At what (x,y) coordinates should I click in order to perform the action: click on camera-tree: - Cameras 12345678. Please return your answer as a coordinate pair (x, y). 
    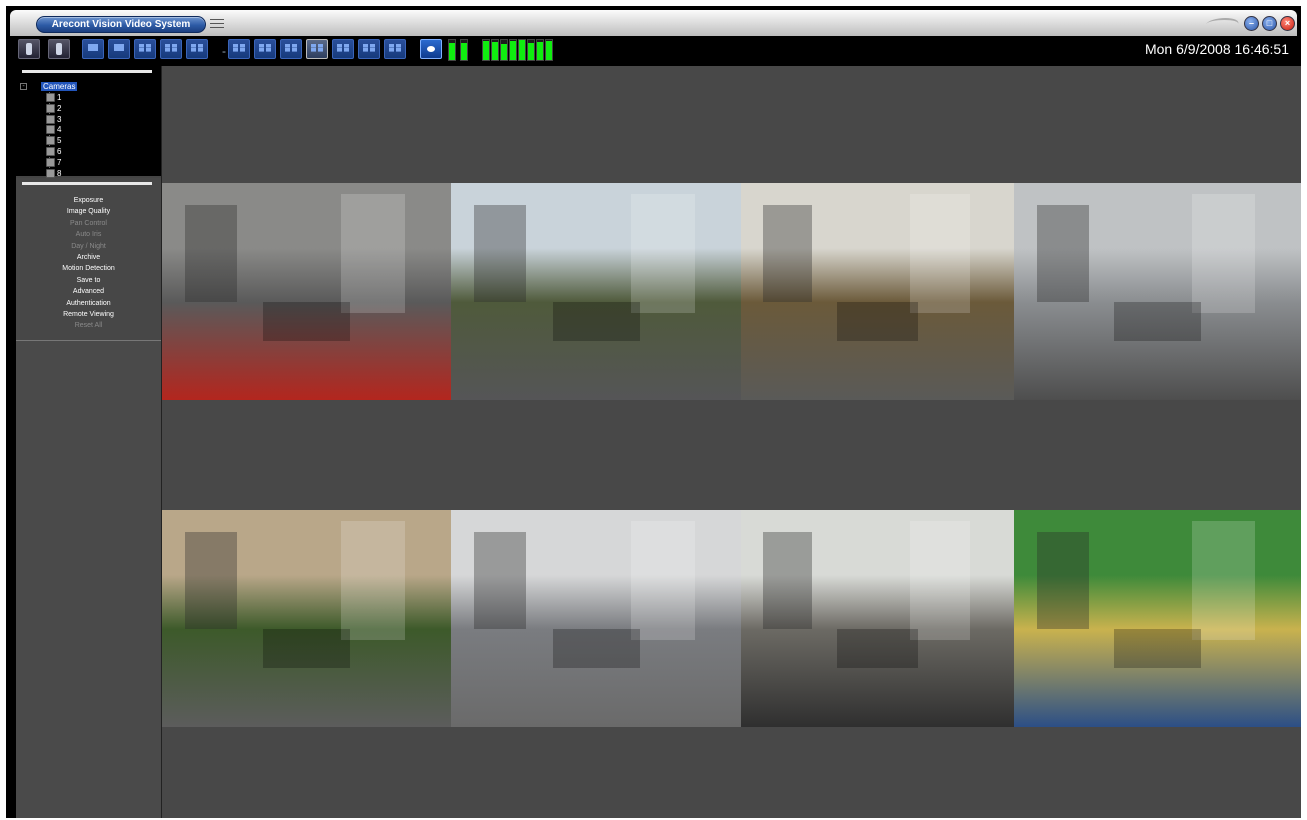
    Looking at the image, I should click on (88, 122).